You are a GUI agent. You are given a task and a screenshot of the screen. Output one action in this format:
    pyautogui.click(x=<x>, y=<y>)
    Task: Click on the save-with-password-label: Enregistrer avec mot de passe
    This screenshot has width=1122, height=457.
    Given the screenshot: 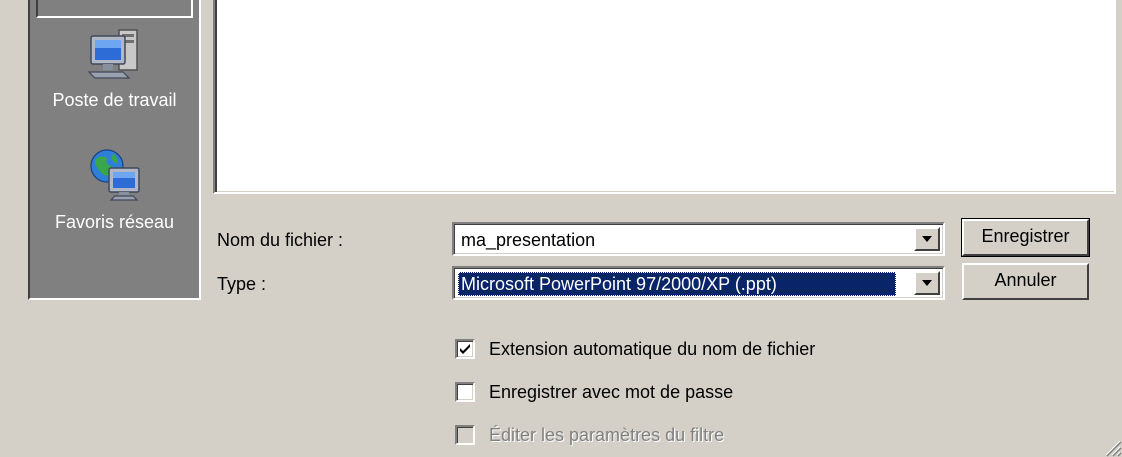 What is the action you would take?
    pyautogui.click(x=611, y=392)
    